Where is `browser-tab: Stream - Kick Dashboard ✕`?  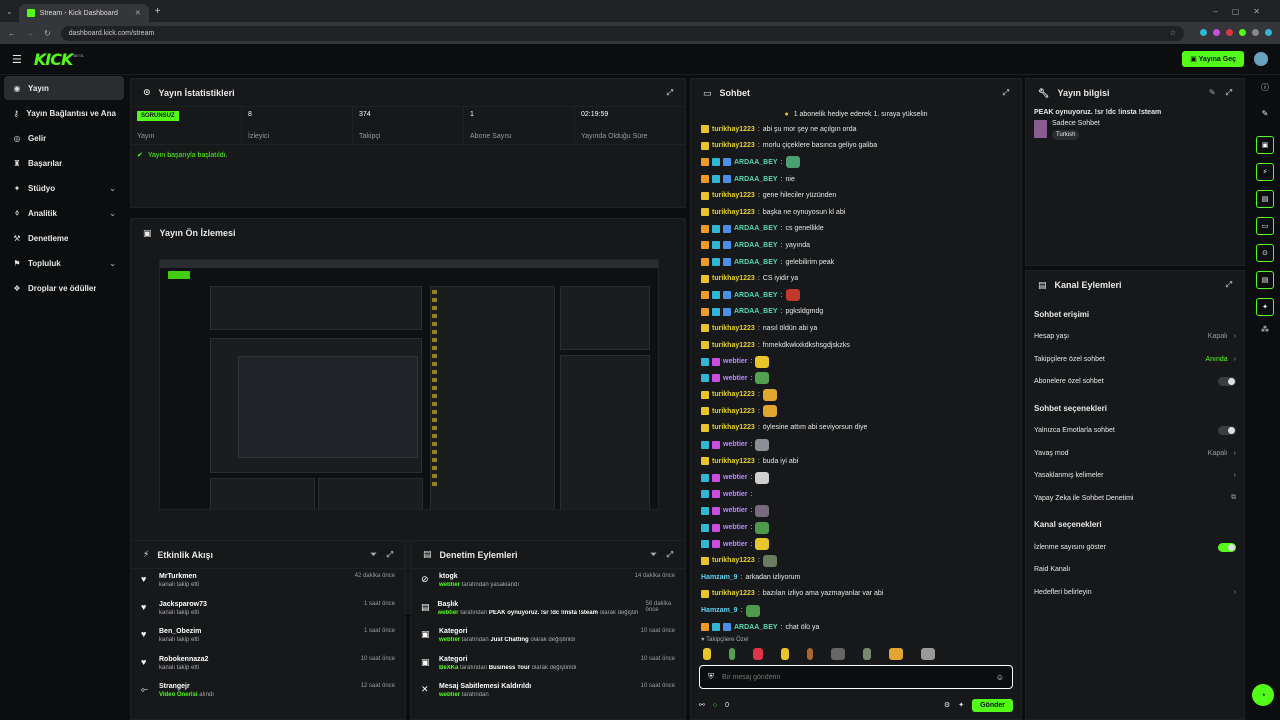 browser-tab: Stream - Kick Dashboard ✕ is located at coordinates (83, 13).